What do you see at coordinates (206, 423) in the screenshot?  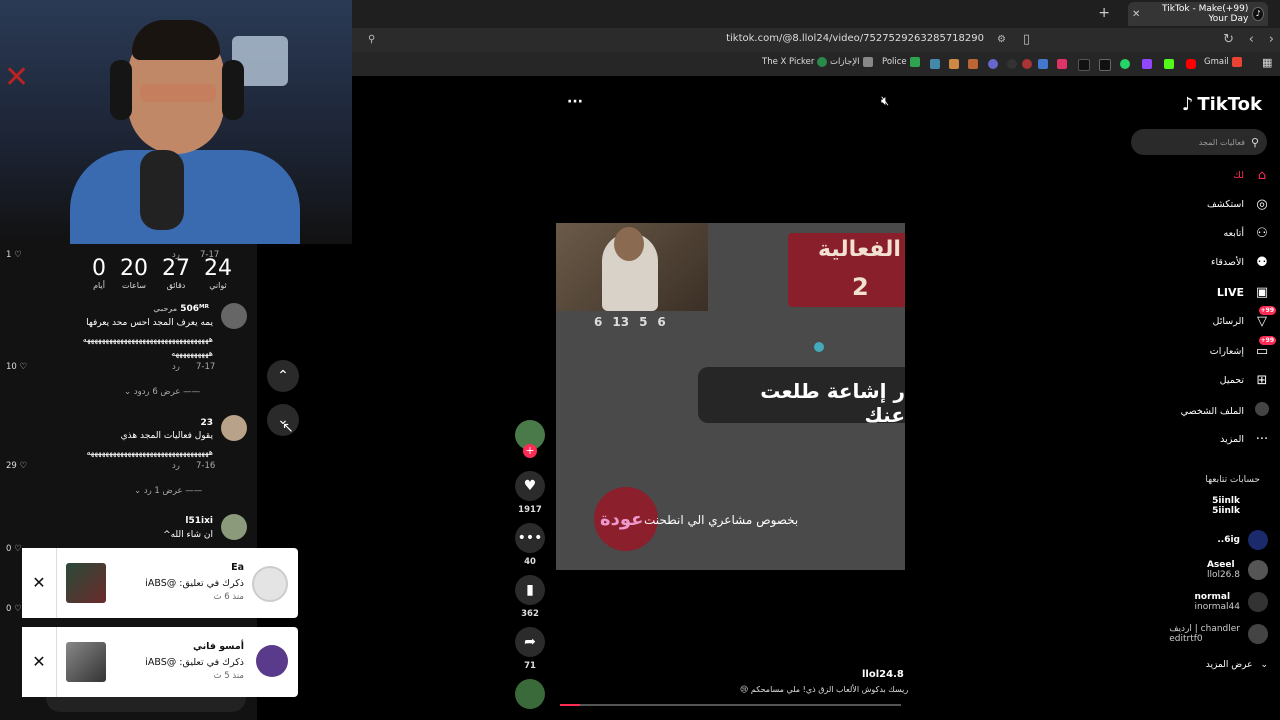 I see `comment-username: 23` at bounding box center [206, 423].